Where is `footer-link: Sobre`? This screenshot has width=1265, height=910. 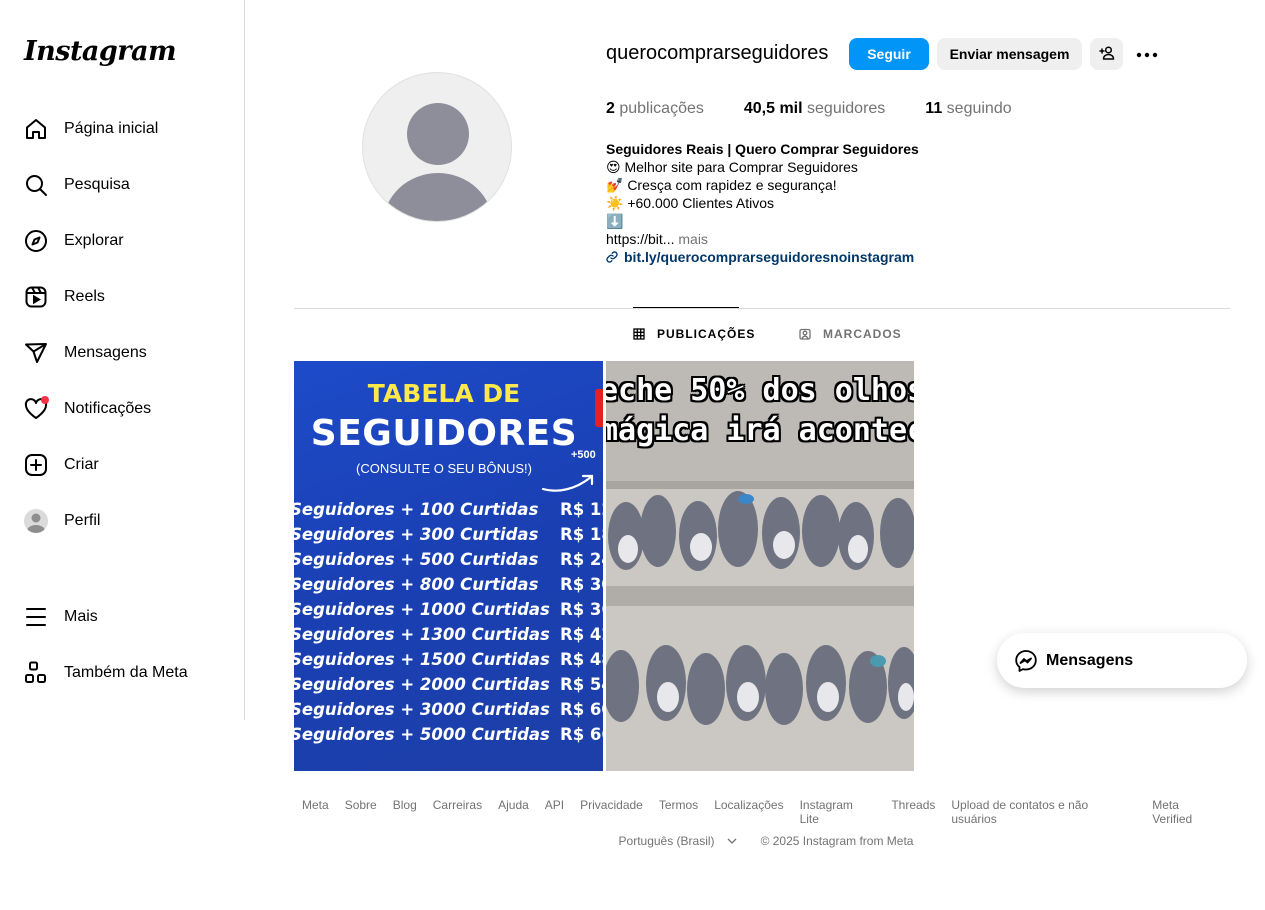 footer-link: Sobre is located at coordinates (361, 812).